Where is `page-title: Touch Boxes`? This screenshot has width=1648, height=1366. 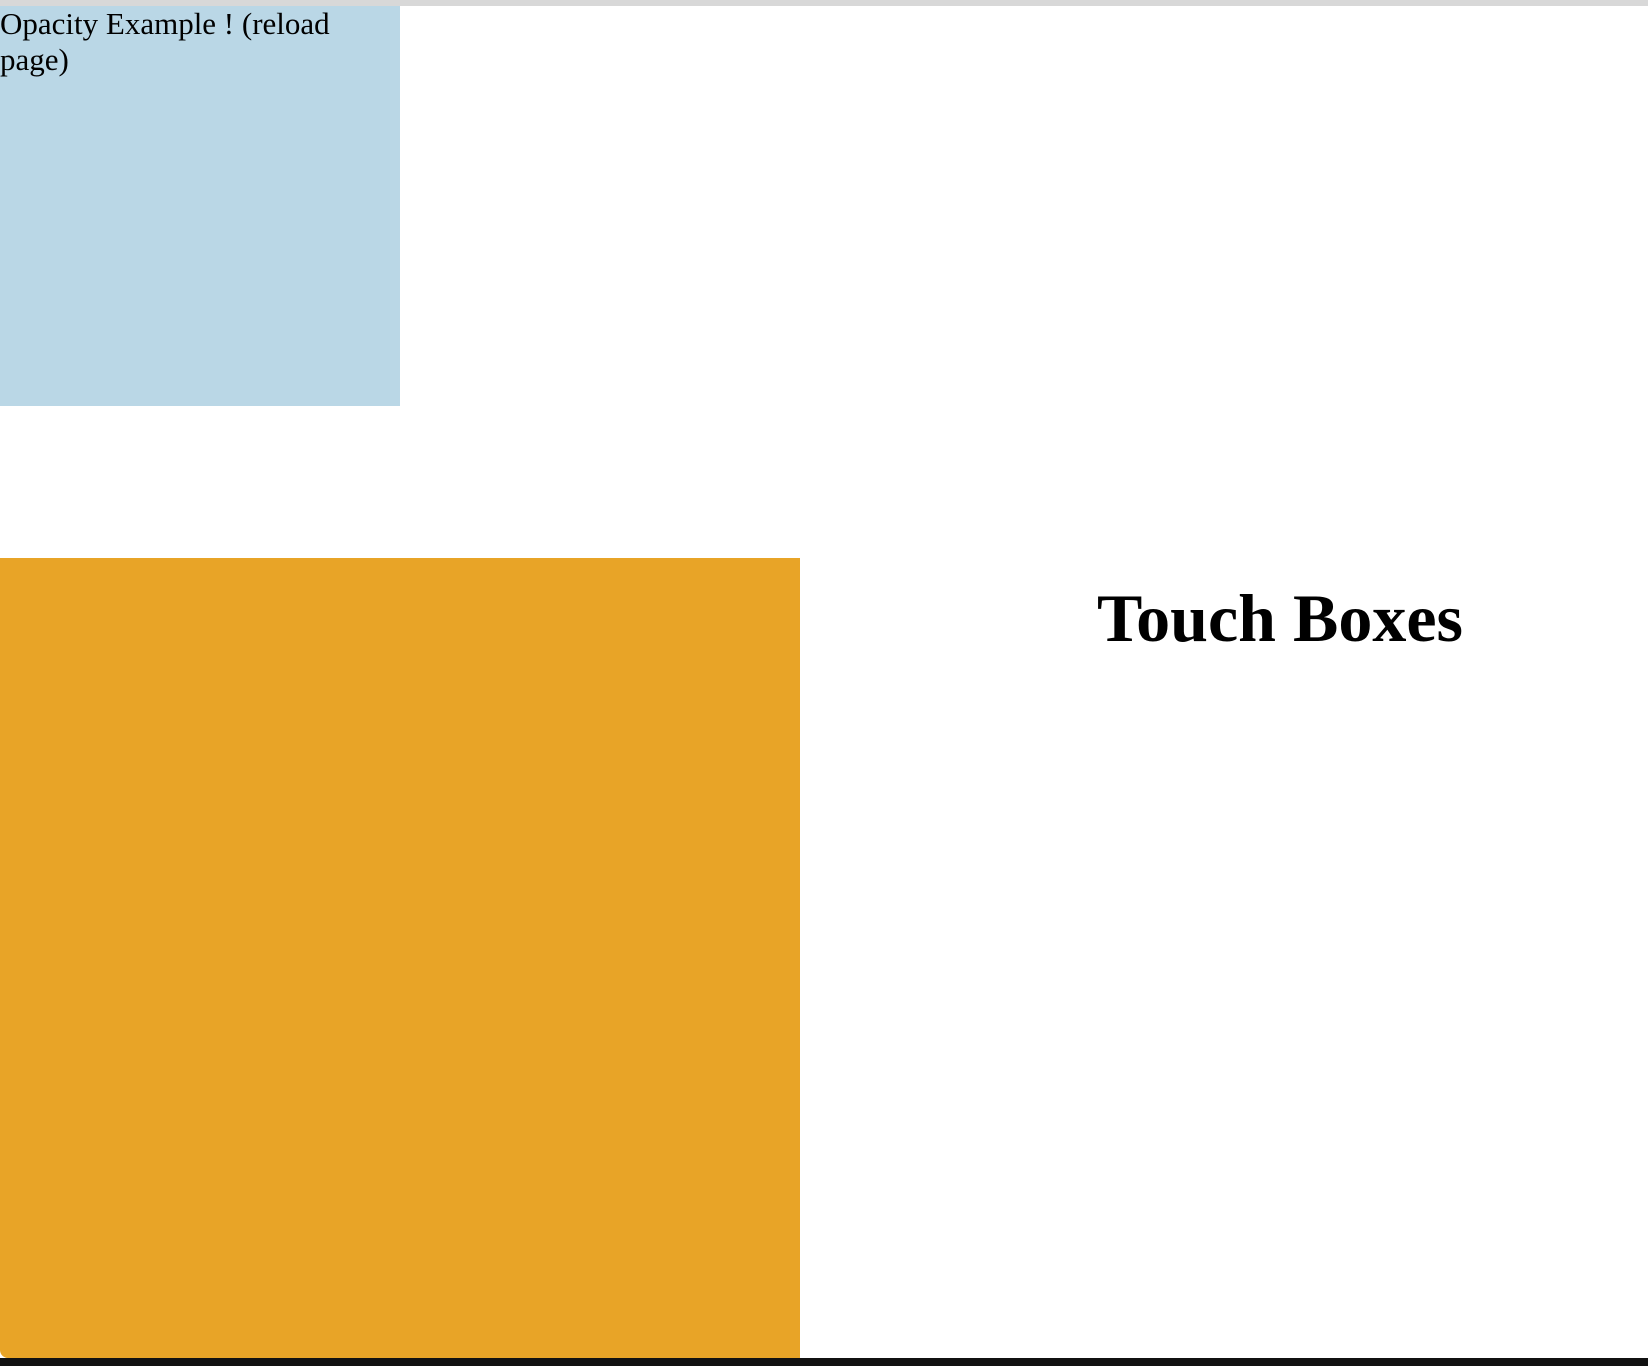
page-title: Touch Boxes is located at coordinates (1280, 618).